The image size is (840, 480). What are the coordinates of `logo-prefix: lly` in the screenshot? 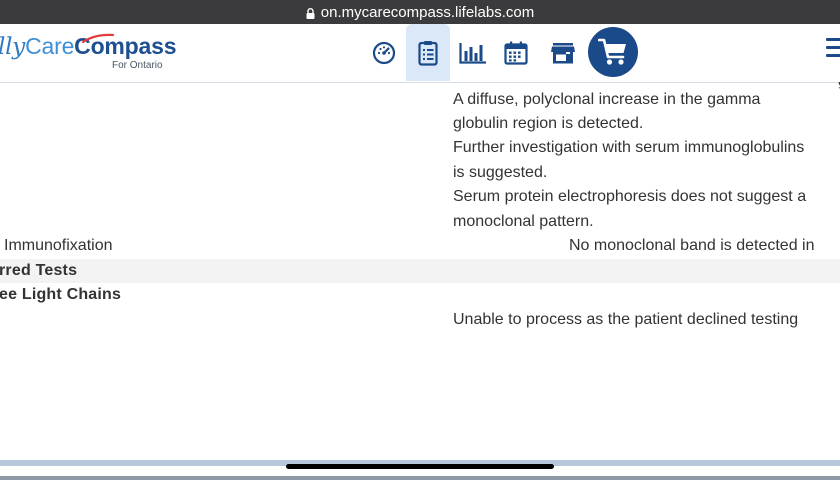 It's located at (13, 47).